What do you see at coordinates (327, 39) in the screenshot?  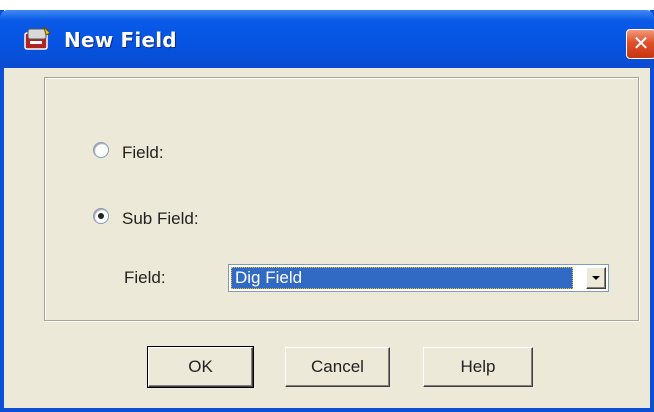 I see `title-bar: New Field` at bounding box center [327, 39].